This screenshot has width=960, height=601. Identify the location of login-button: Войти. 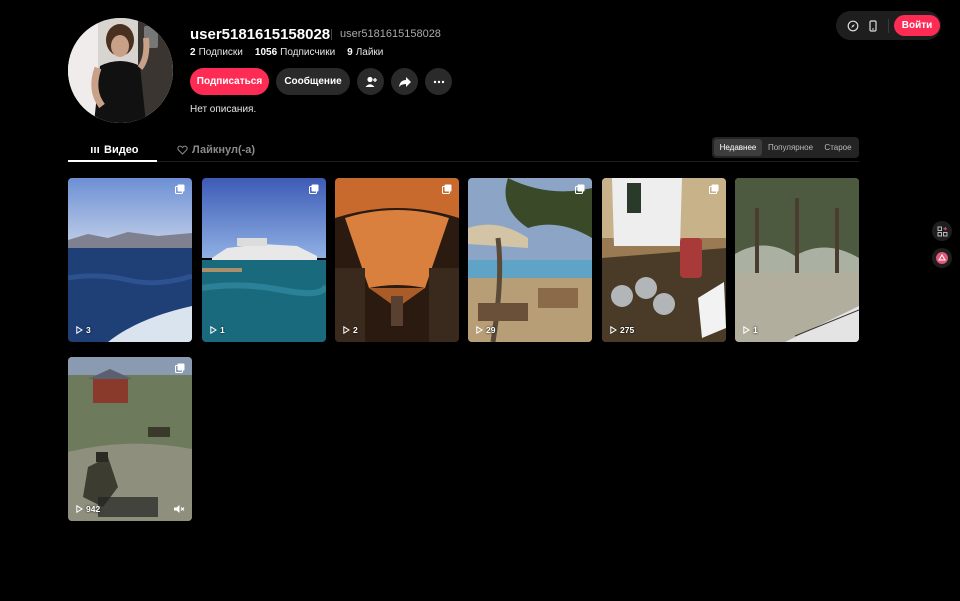
(917, 25).